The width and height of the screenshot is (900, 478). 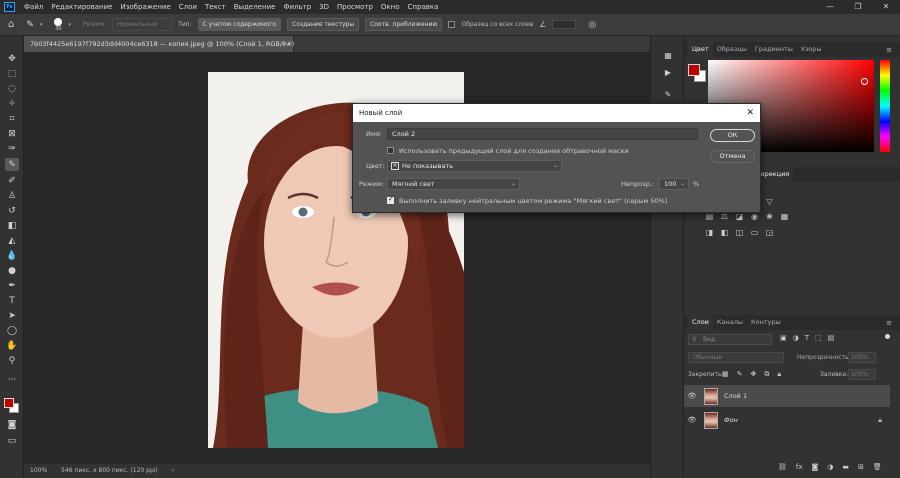 I want to click on gradient-map-icon: ▭, so click(x=754, y=232).